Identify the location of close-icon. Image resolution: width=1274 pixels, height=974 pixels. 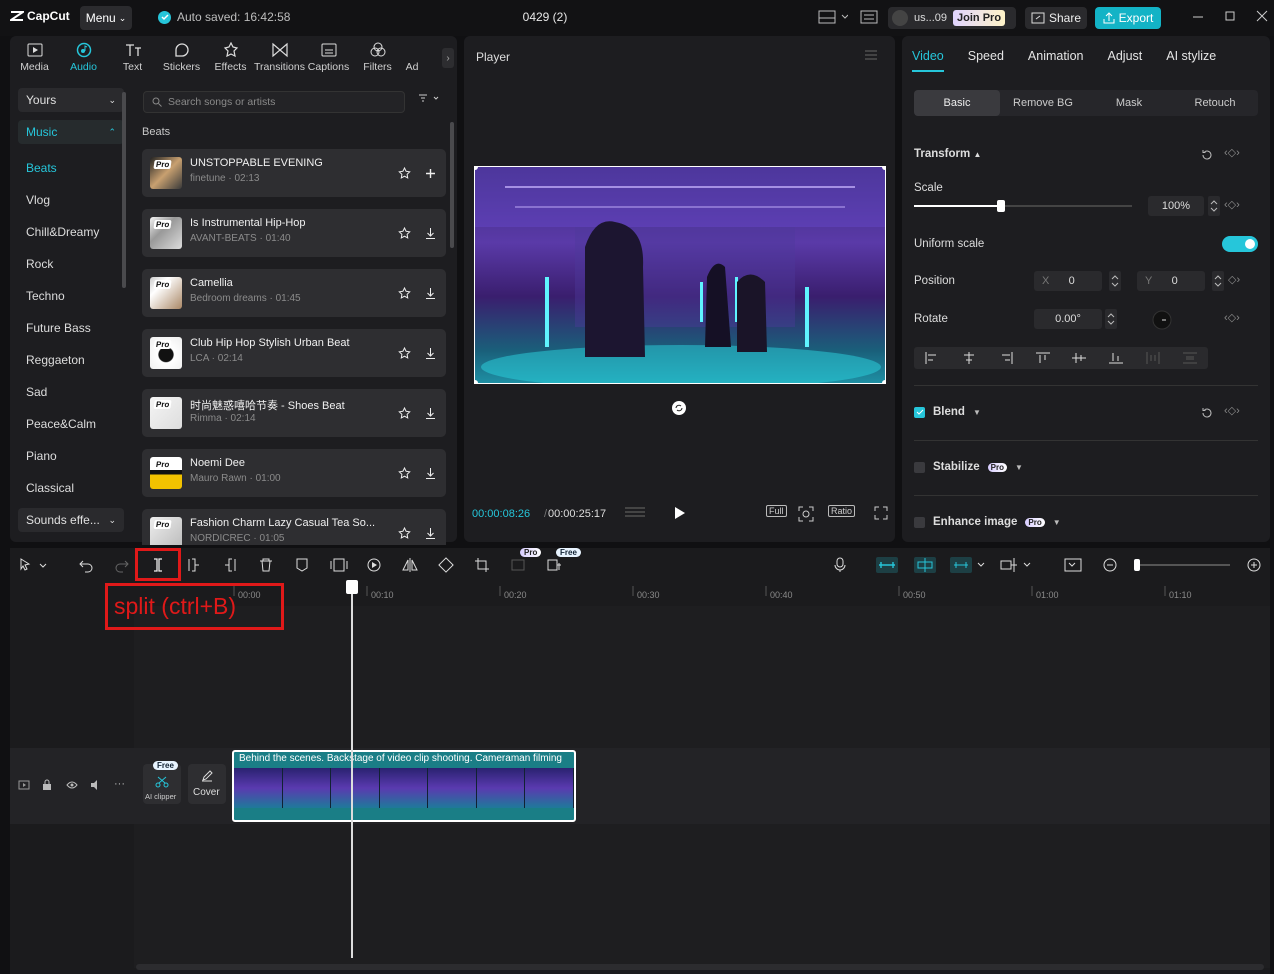
(1262, 16).